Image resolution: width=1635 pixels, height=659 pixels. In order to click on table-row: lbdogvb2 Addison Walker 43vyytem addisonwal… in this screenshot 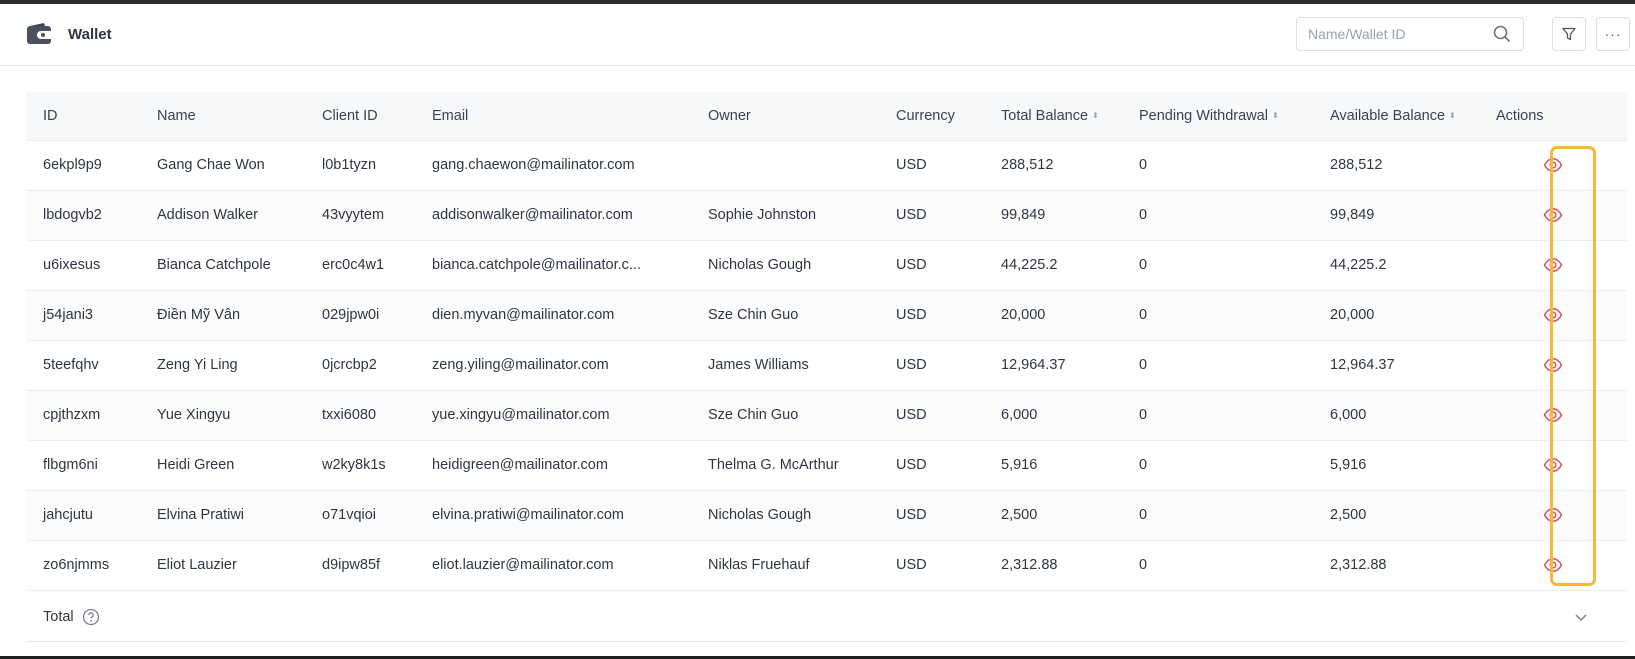, I will do `click(826, 215)`.